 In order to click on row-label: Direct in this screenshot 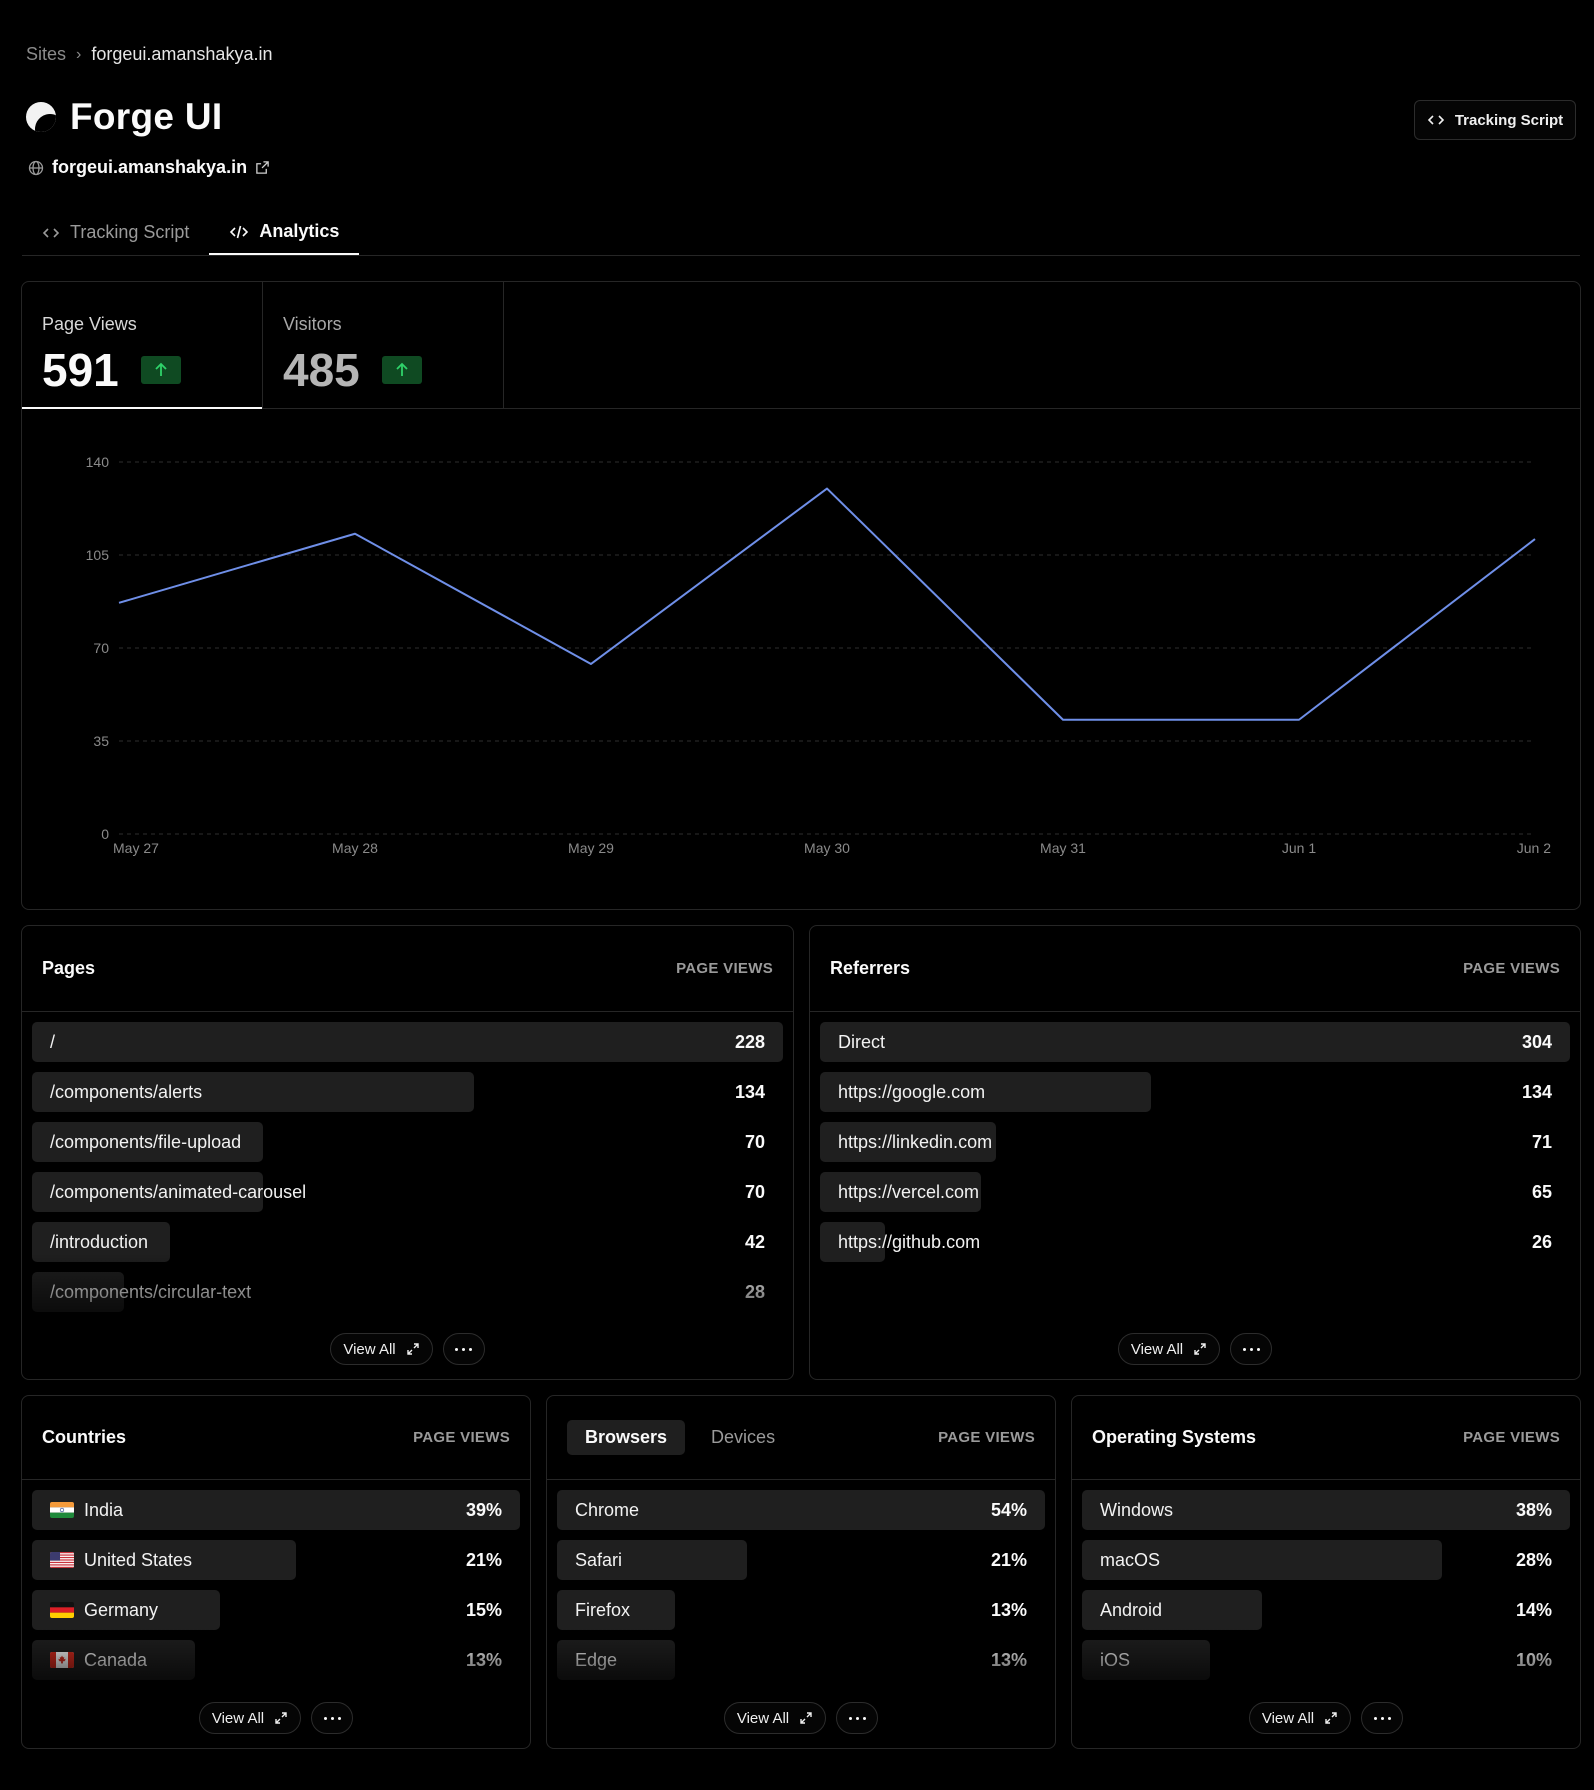, I will do `click(862, 1041)`.